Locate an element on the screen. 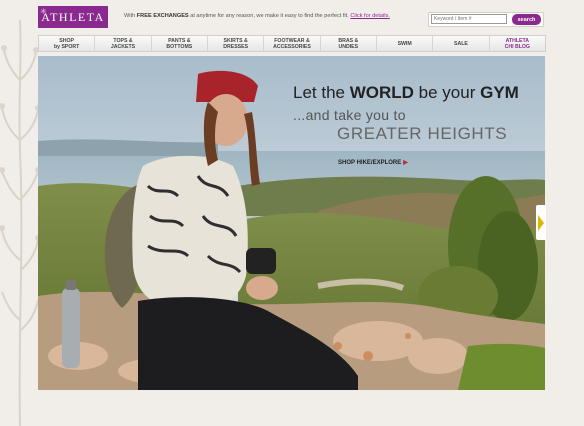  nav-footwear-accessories: FOOTWEAR & ACCESSORIES is located at coordinates (292, 43).